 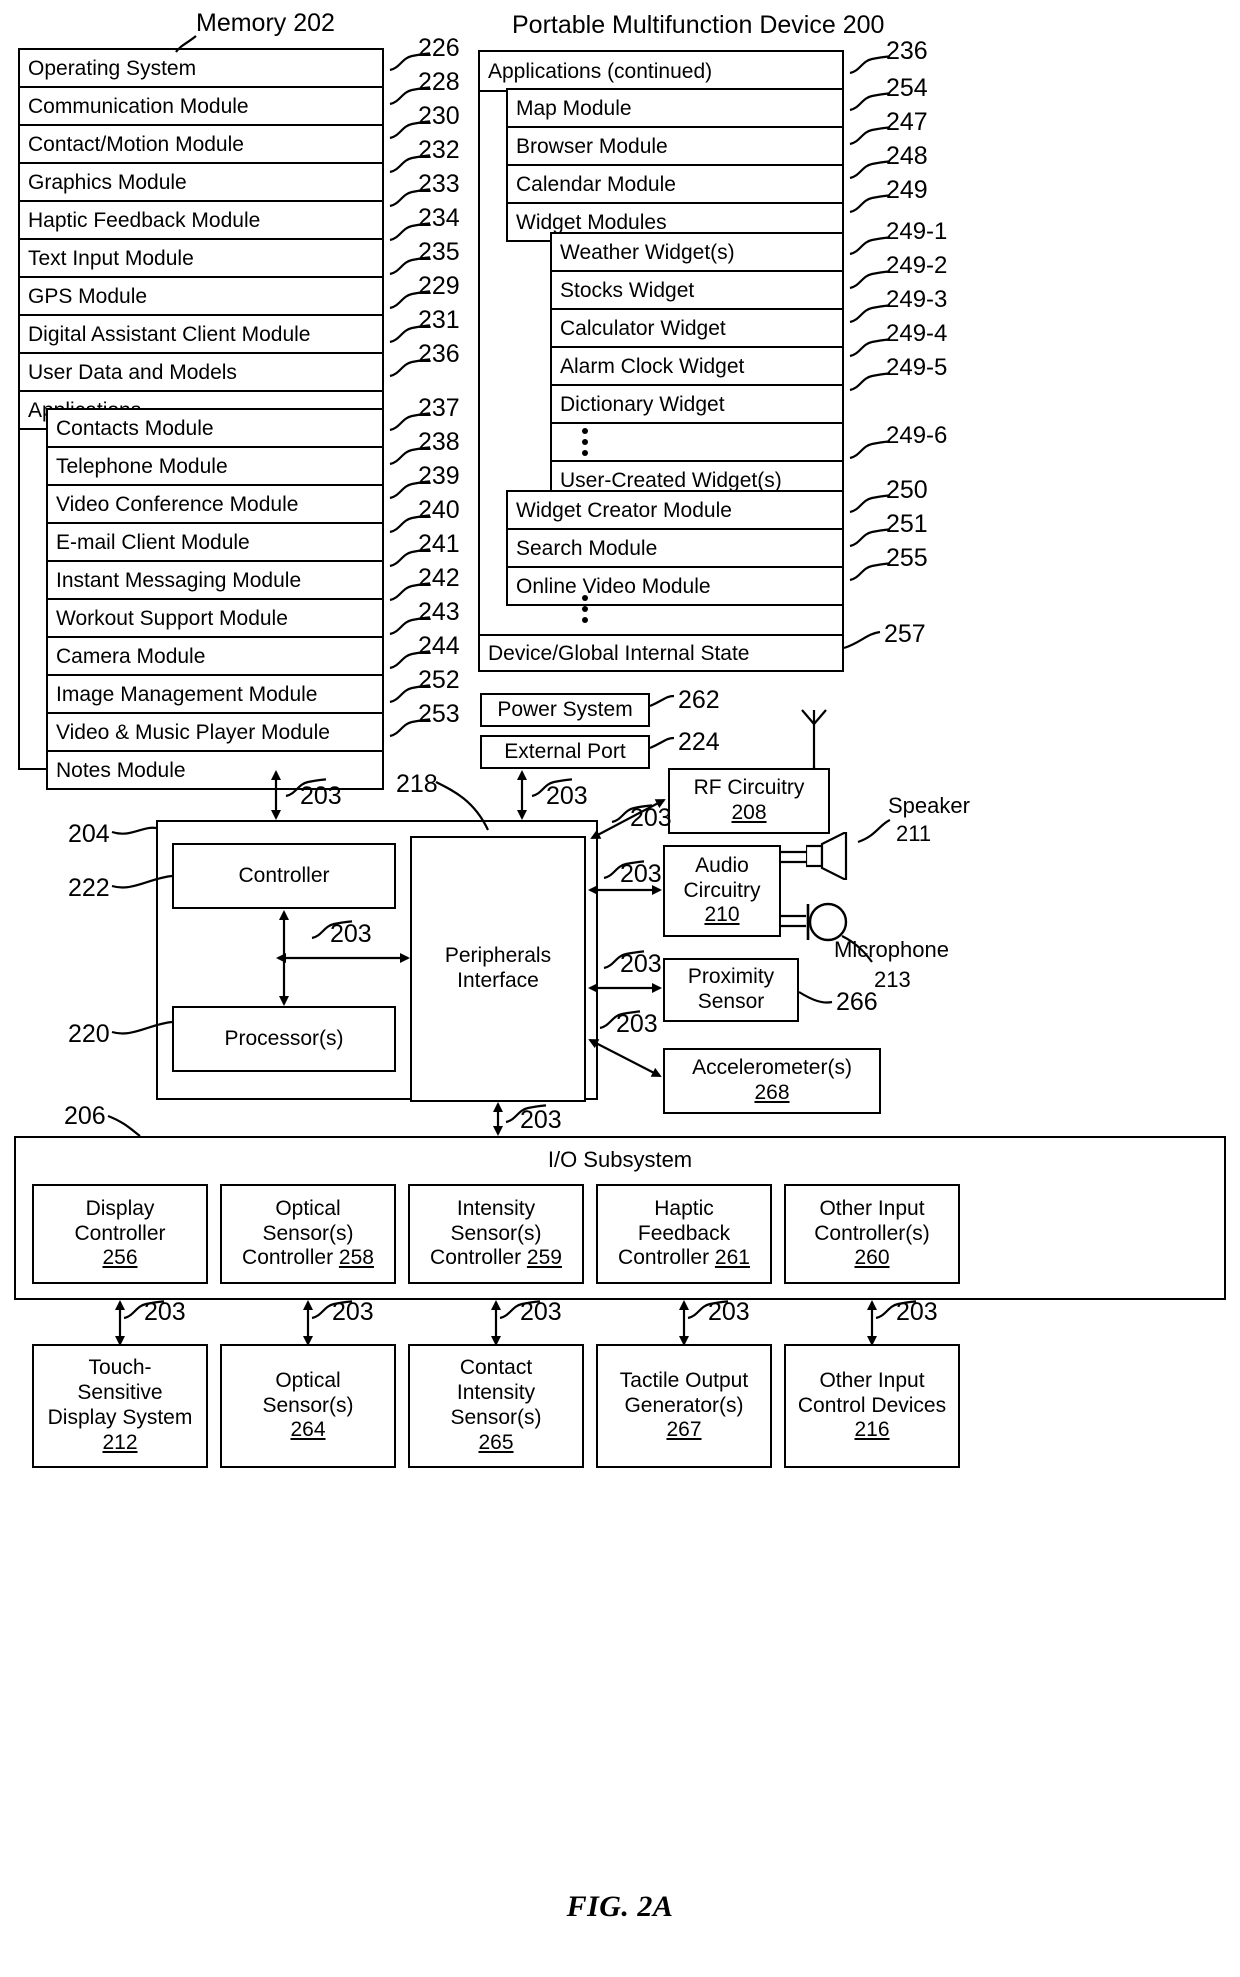 I want to click on io-controller-label: Controller(s), so click(x=872, y=1233).